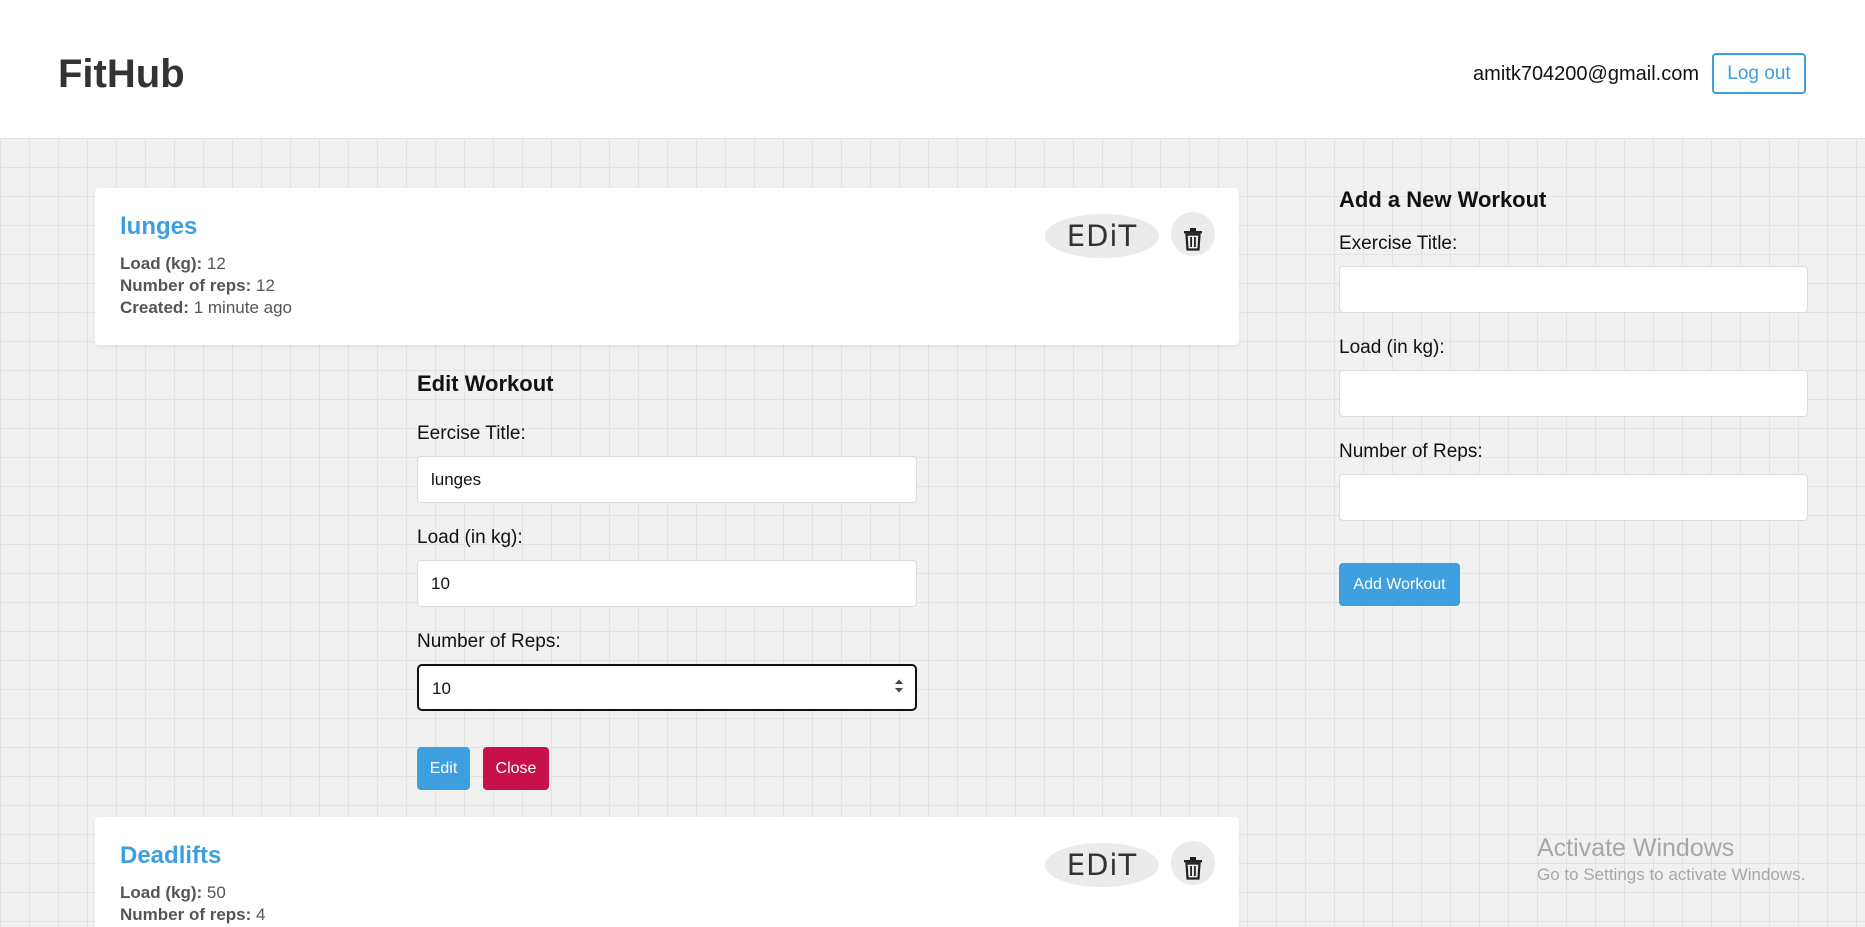 Image resolution: width=1865 pixels, height=927 pixels. I want to click on edit-load-field: 10, so click(667, 583).